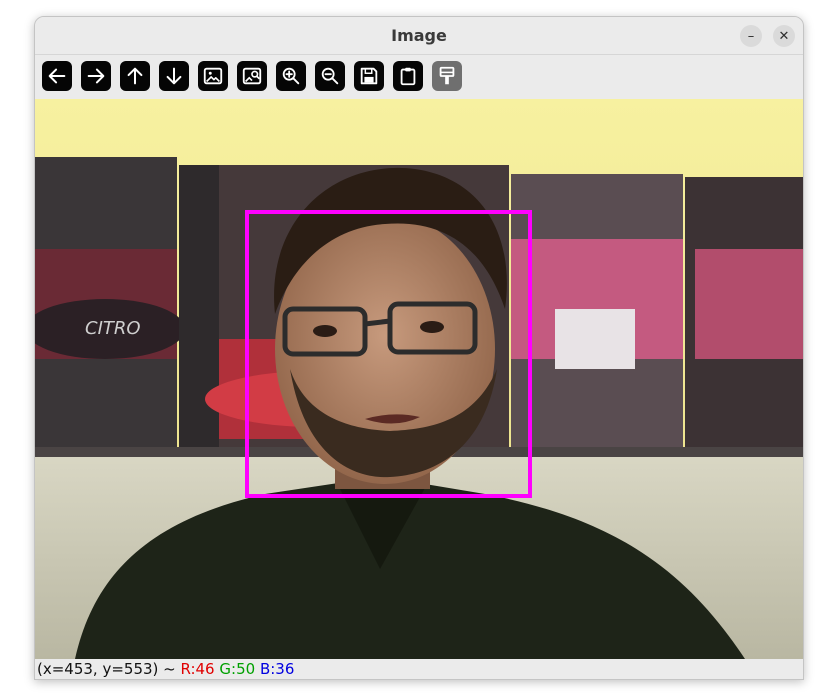 The image size is (831, 696). What do you see at coordinates (657, 320) in the screenshot?
I see `monitor-right` at bounding box center [657, 320].